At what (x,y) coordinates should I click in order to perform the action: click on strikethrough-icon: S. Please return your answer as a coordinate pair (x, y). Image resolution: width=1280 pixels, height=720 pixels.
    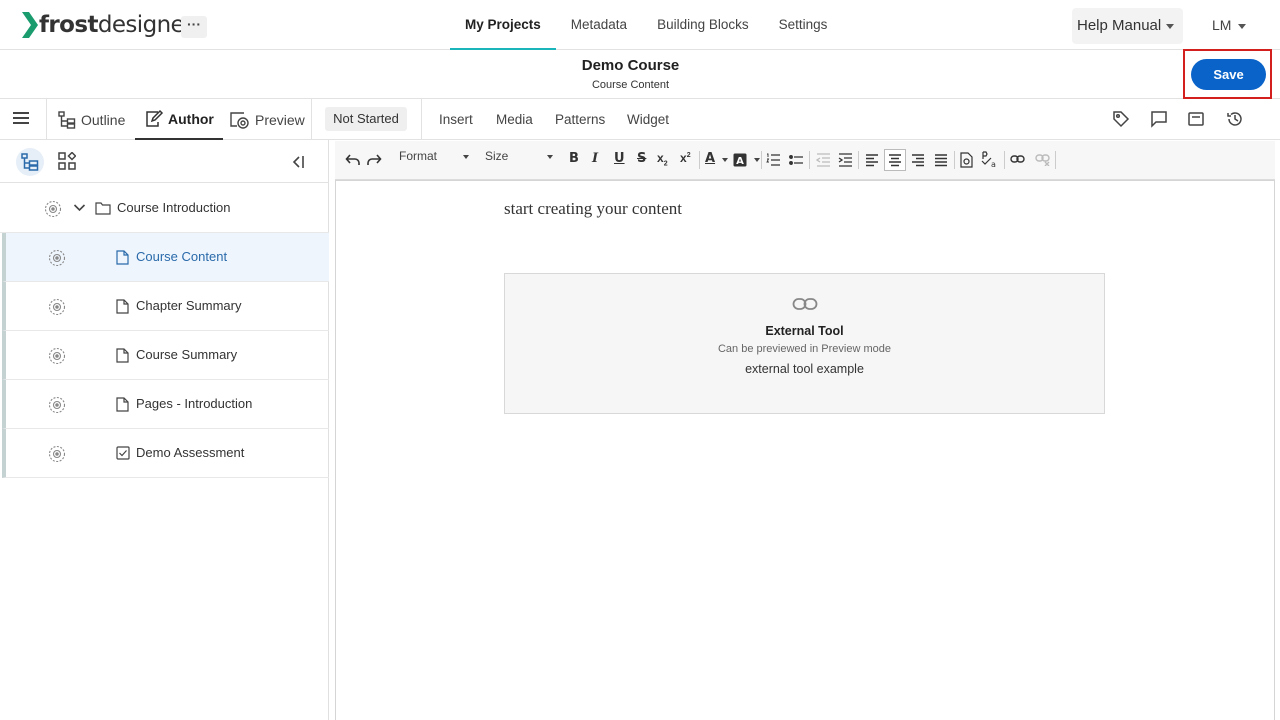
    Looking at the image, I should click on (641, 158).